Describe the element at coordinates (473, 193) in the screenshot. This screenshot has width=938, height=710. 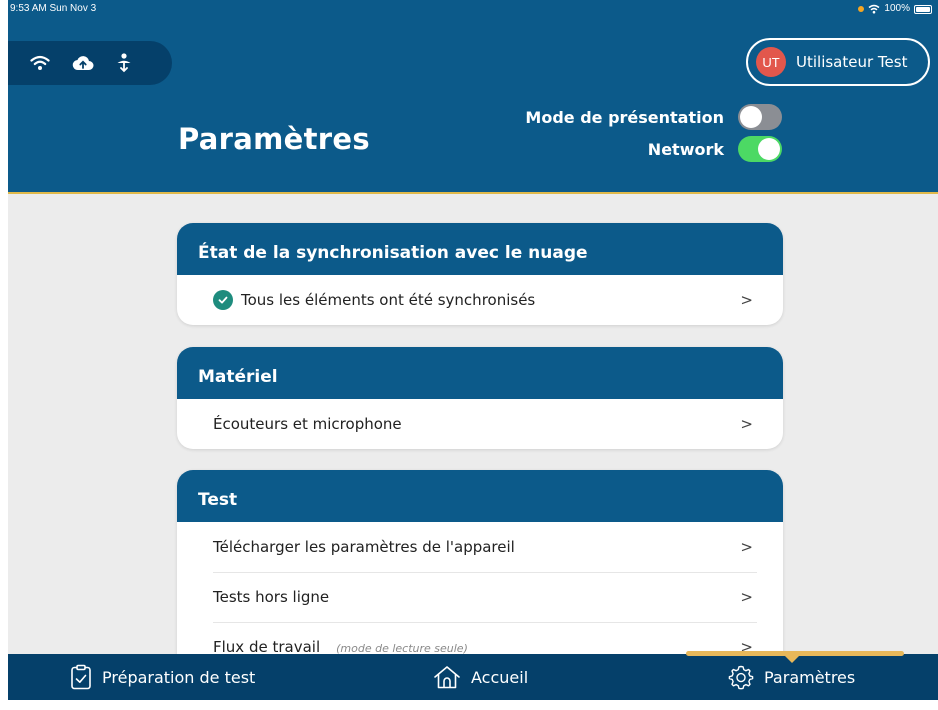
I see `header-divider` at that location.